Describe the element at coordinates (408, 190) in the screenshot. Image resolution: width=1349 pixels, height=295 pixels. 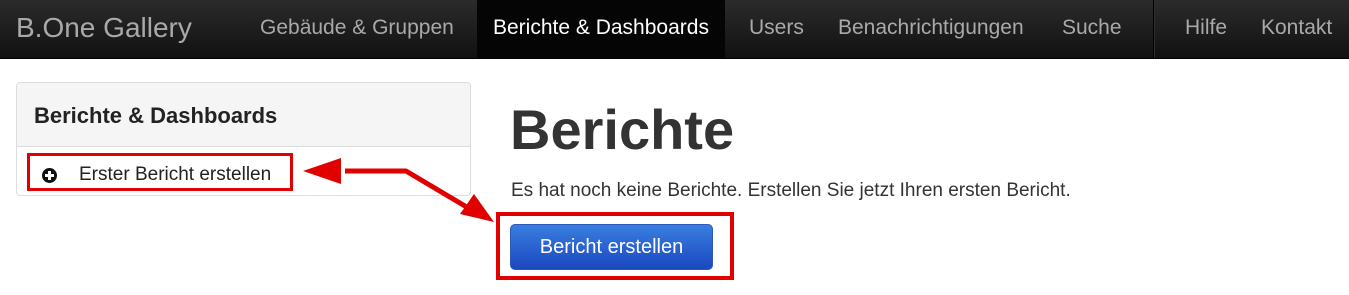
I see `annotation-arrow-line` at that location.